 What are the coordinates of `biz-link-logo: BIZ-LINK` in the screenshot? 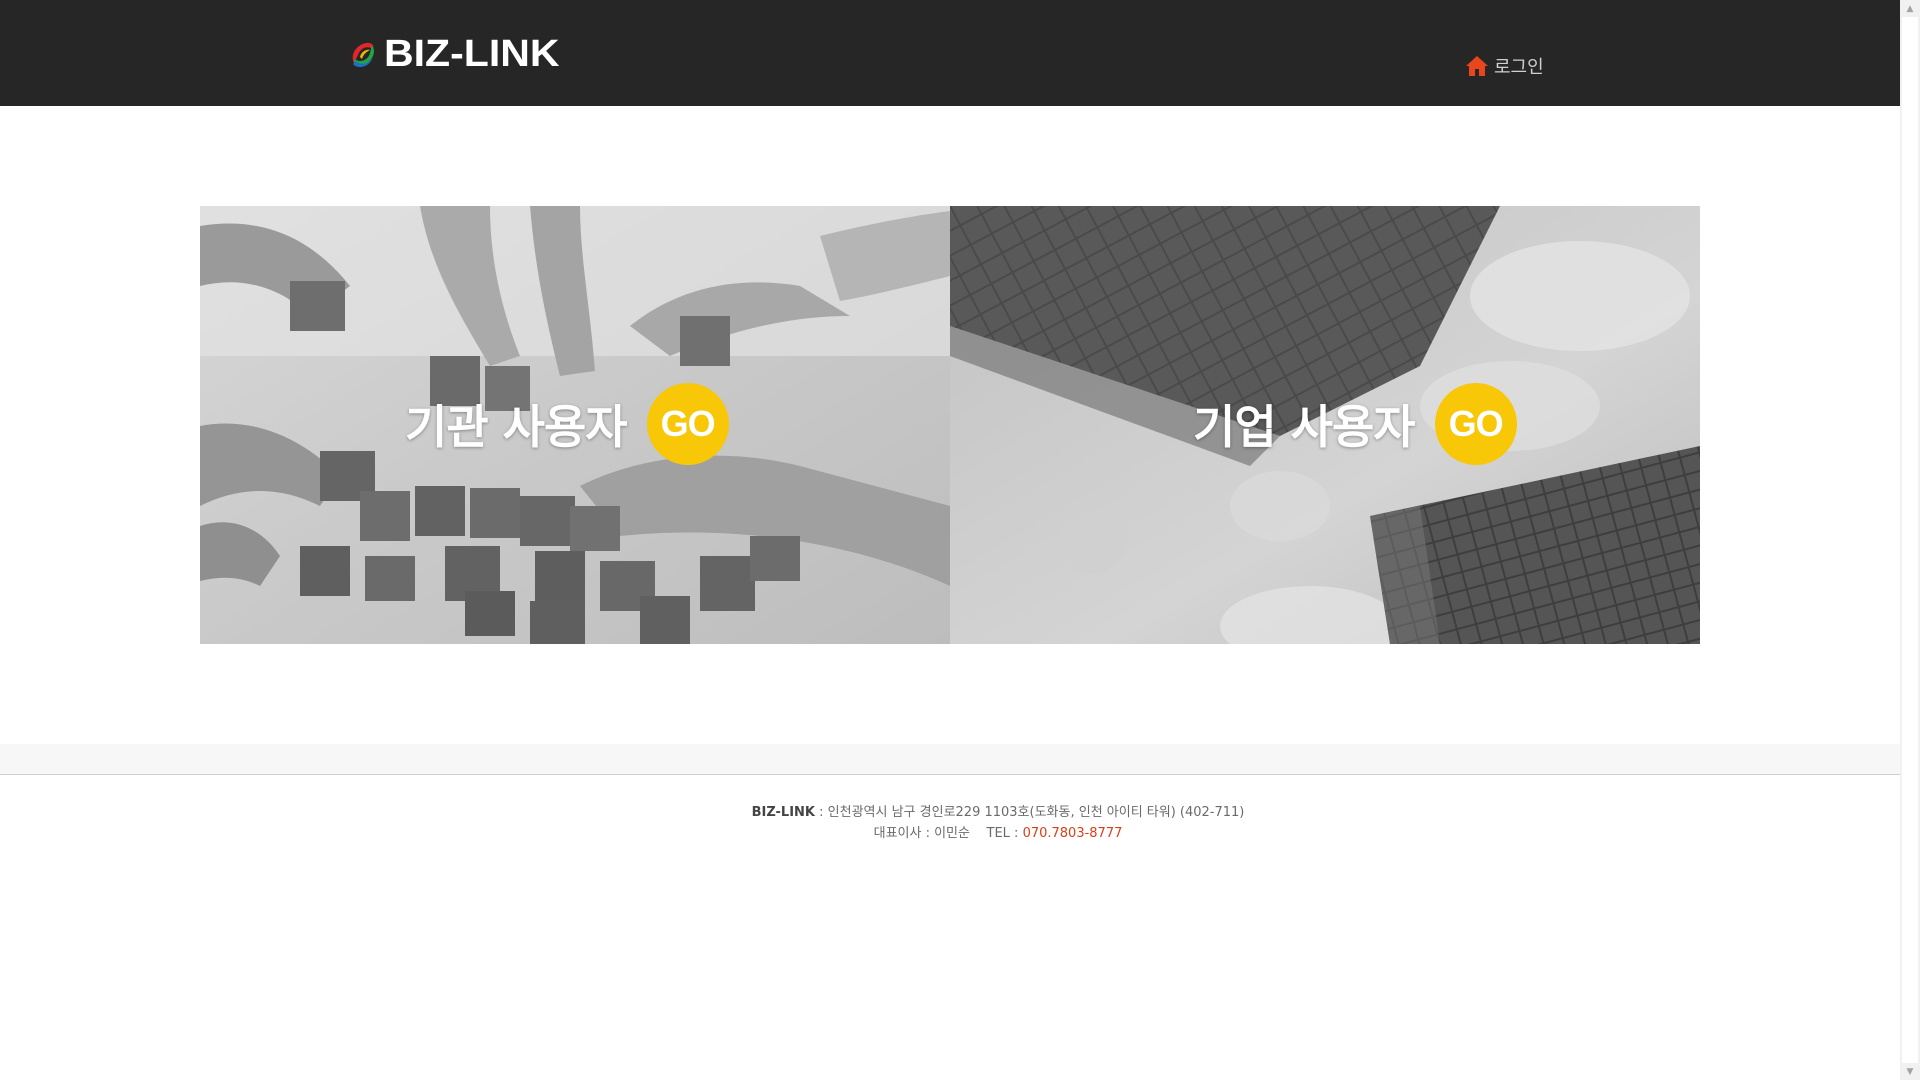 It's located at (454, 54).